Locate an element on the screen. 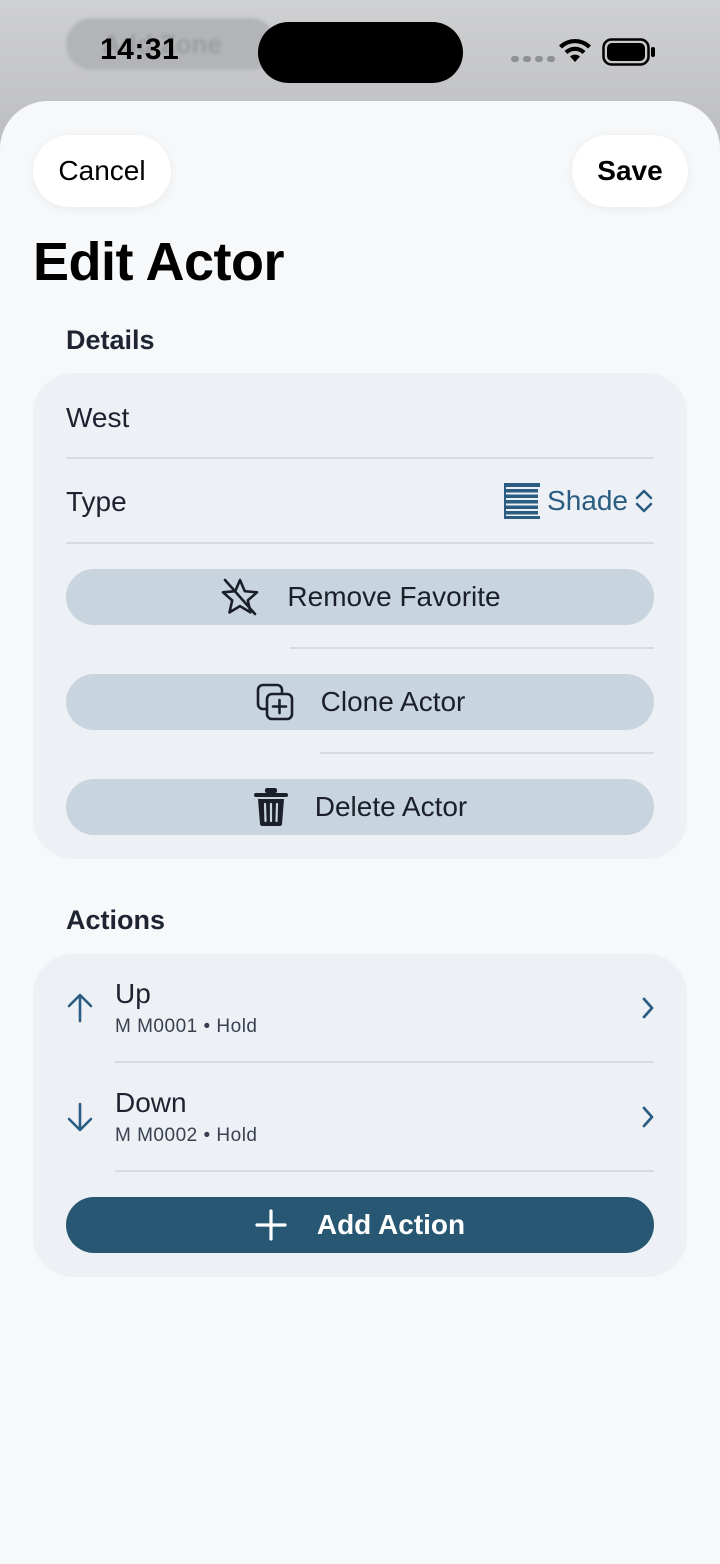 Image resolution: width=720 pixels, height=1564 pixels. save-button: Save is located at coordinates (630, 171).